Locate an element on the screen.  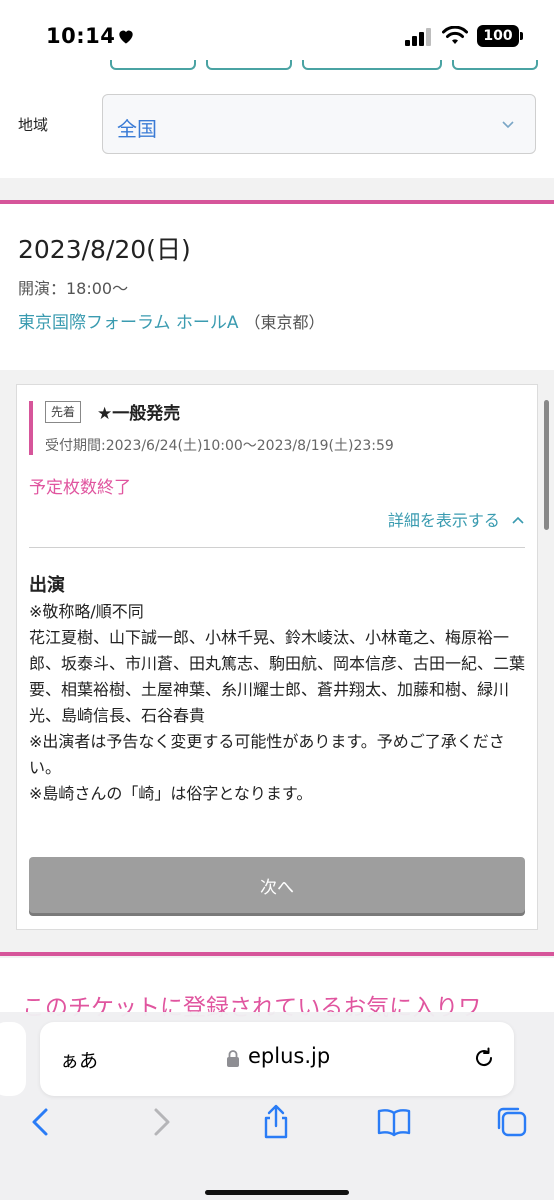
battery-tip is located at coordinates (521, 36).